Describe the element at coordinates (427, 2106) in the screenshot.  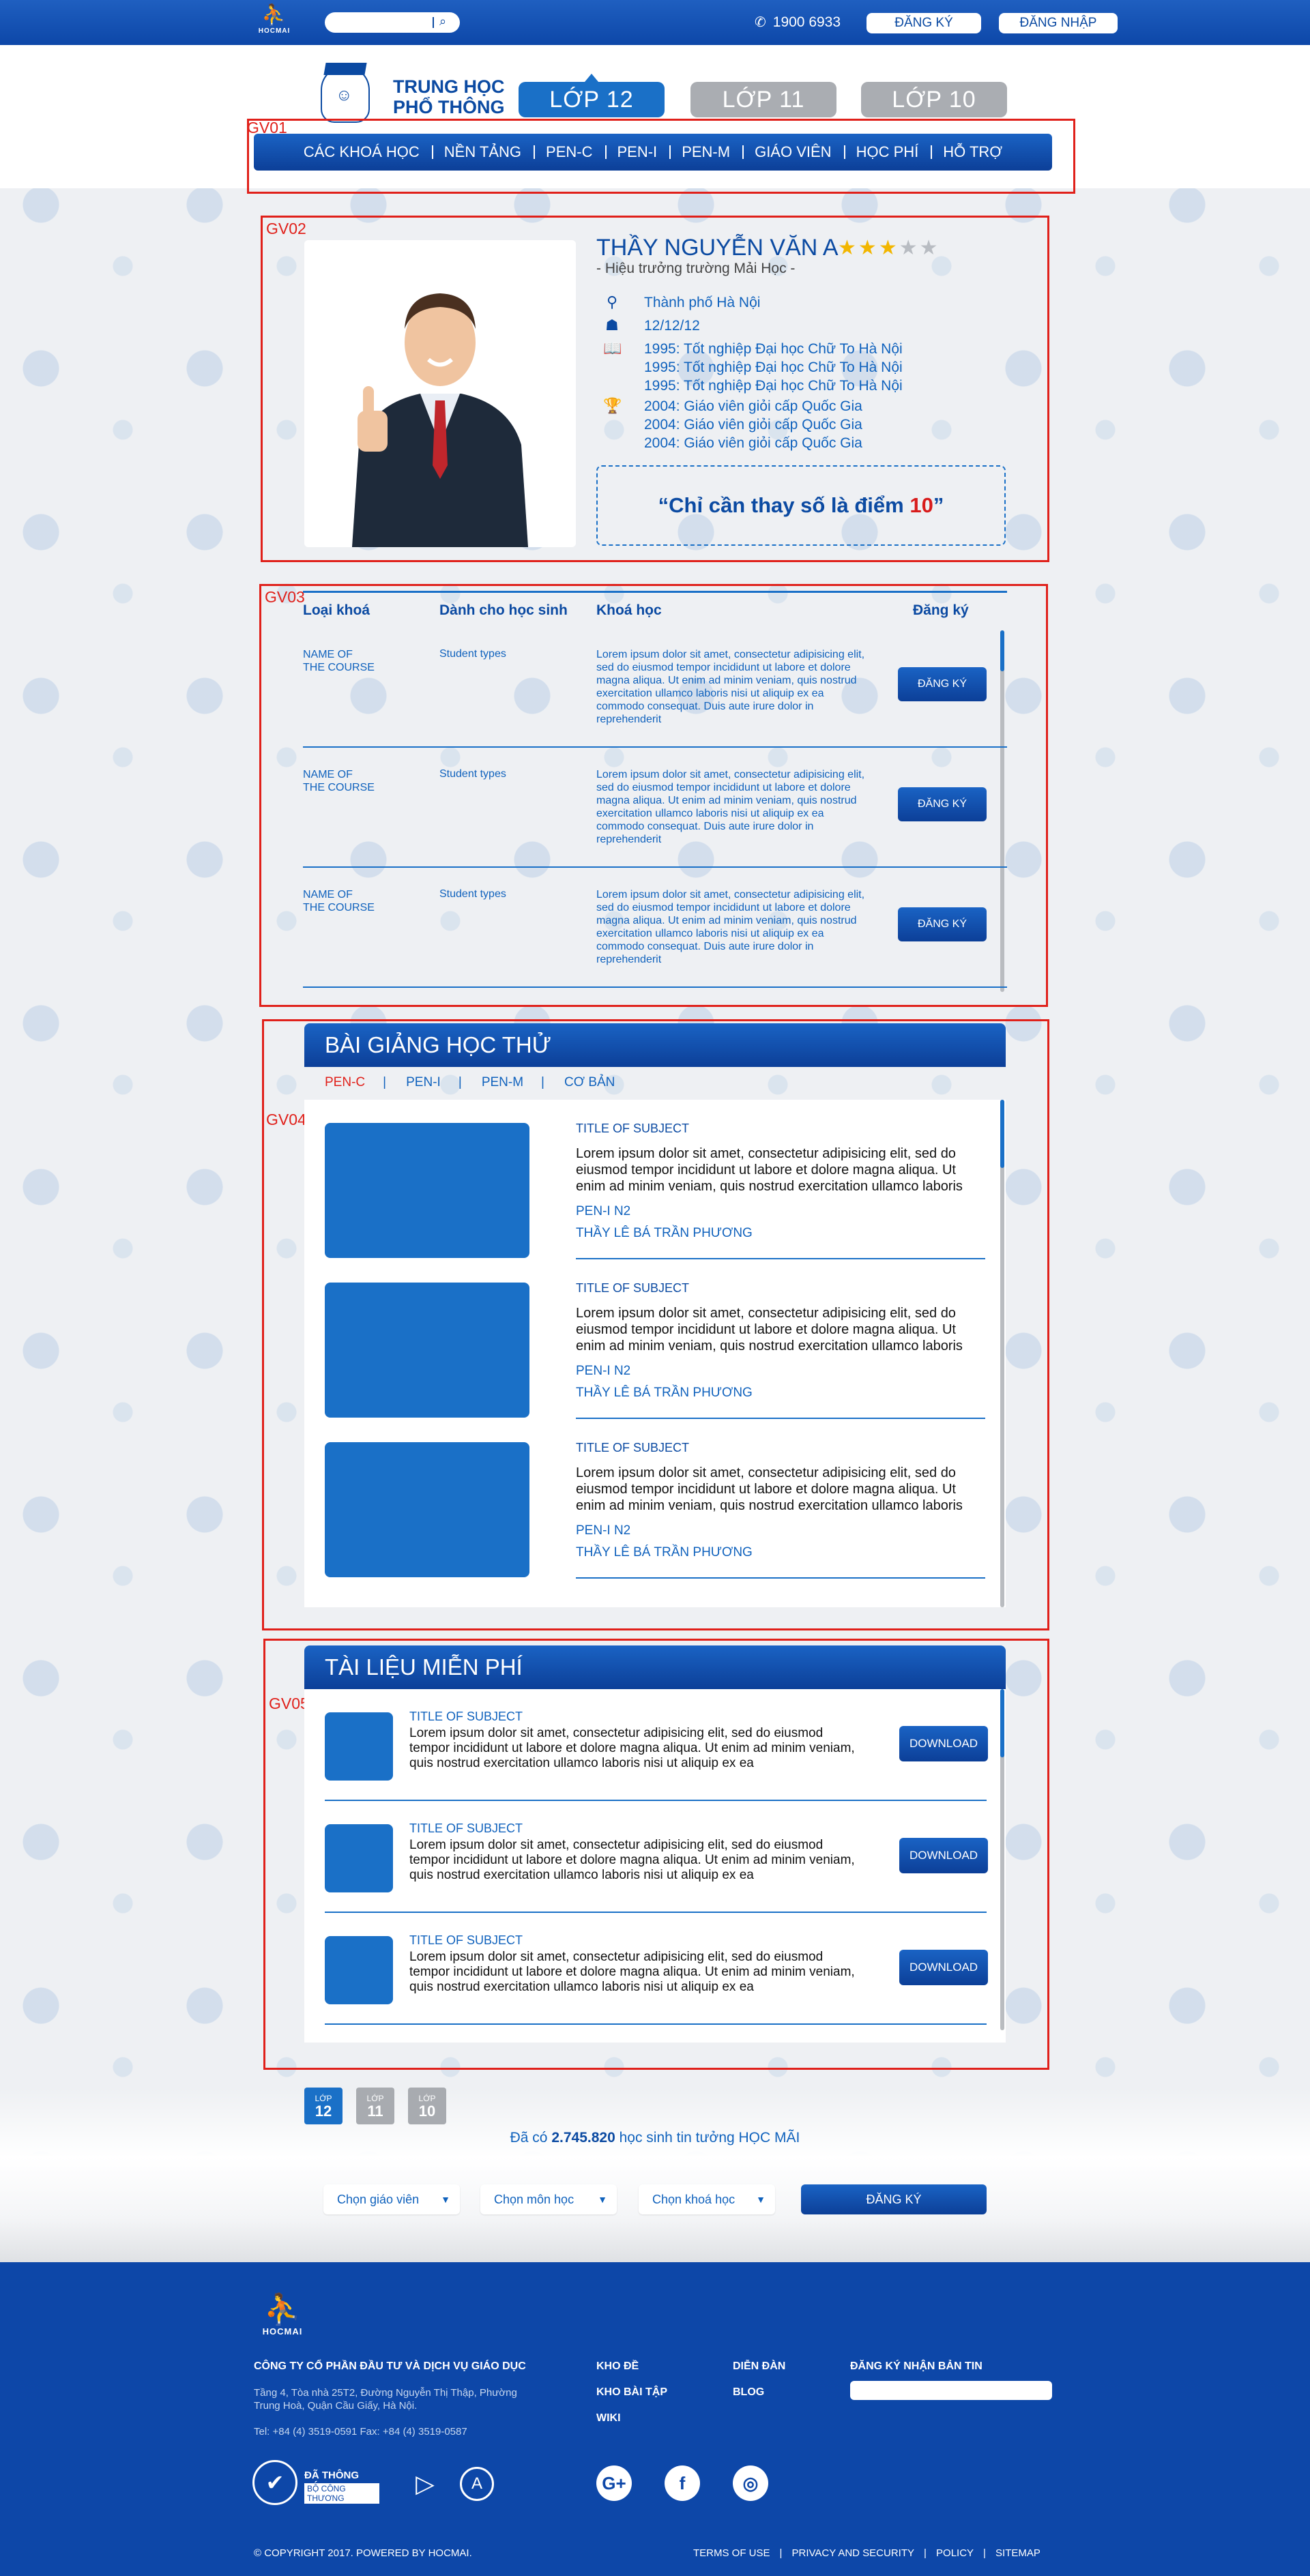
I see `mini-tab-grade-10: LỚP 10` at that location.